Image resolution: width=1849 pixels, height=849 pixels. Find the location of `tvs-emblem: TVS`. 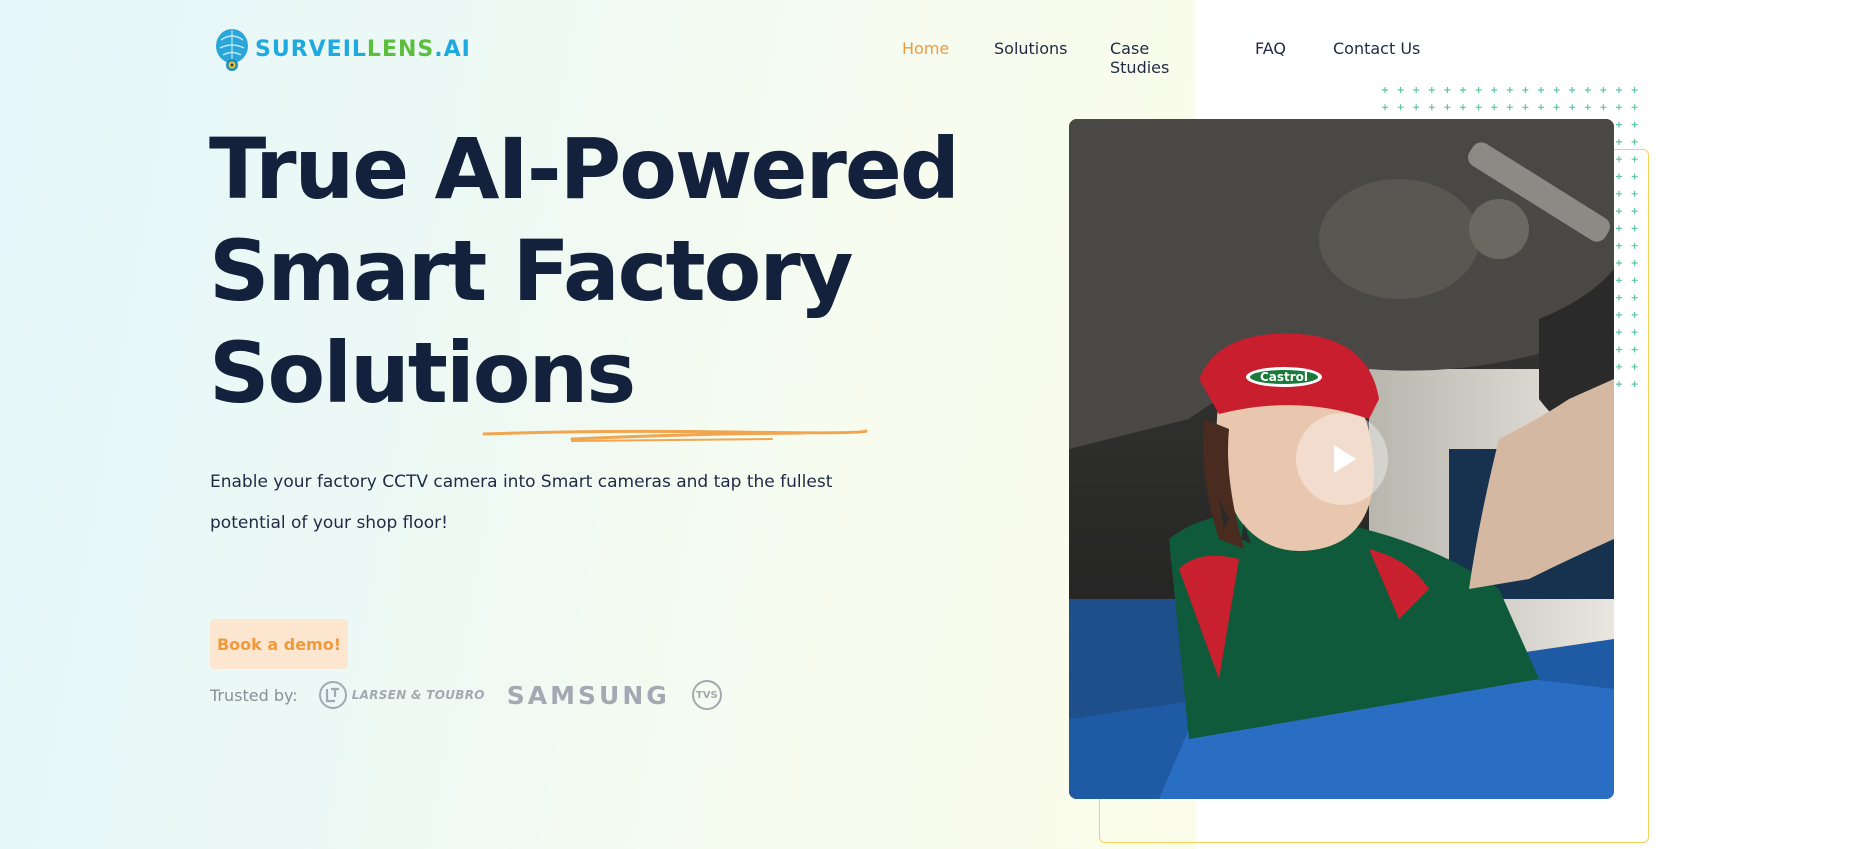

tvs-emblem: TVS is located at coordinates (706, 695).